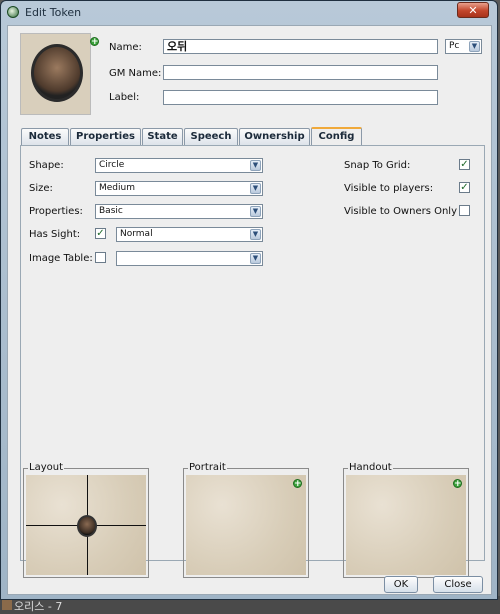 The width and height of the screenshot is (500, 614). Describe the element at coordinates (464, 210) in the screenshot. I see `visible-to-owners-checkbox` at that location.